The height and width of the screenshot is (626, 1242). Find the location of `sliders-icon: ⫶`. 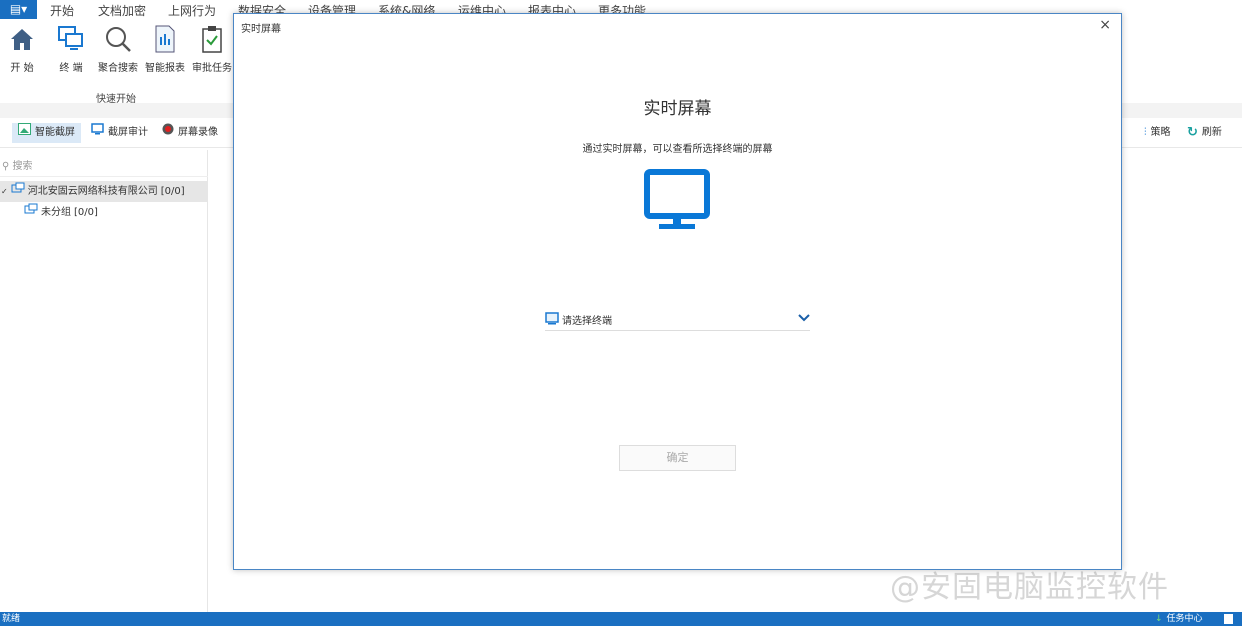

sliders-icon: ⫶ is located at coordinates (1145, 132).